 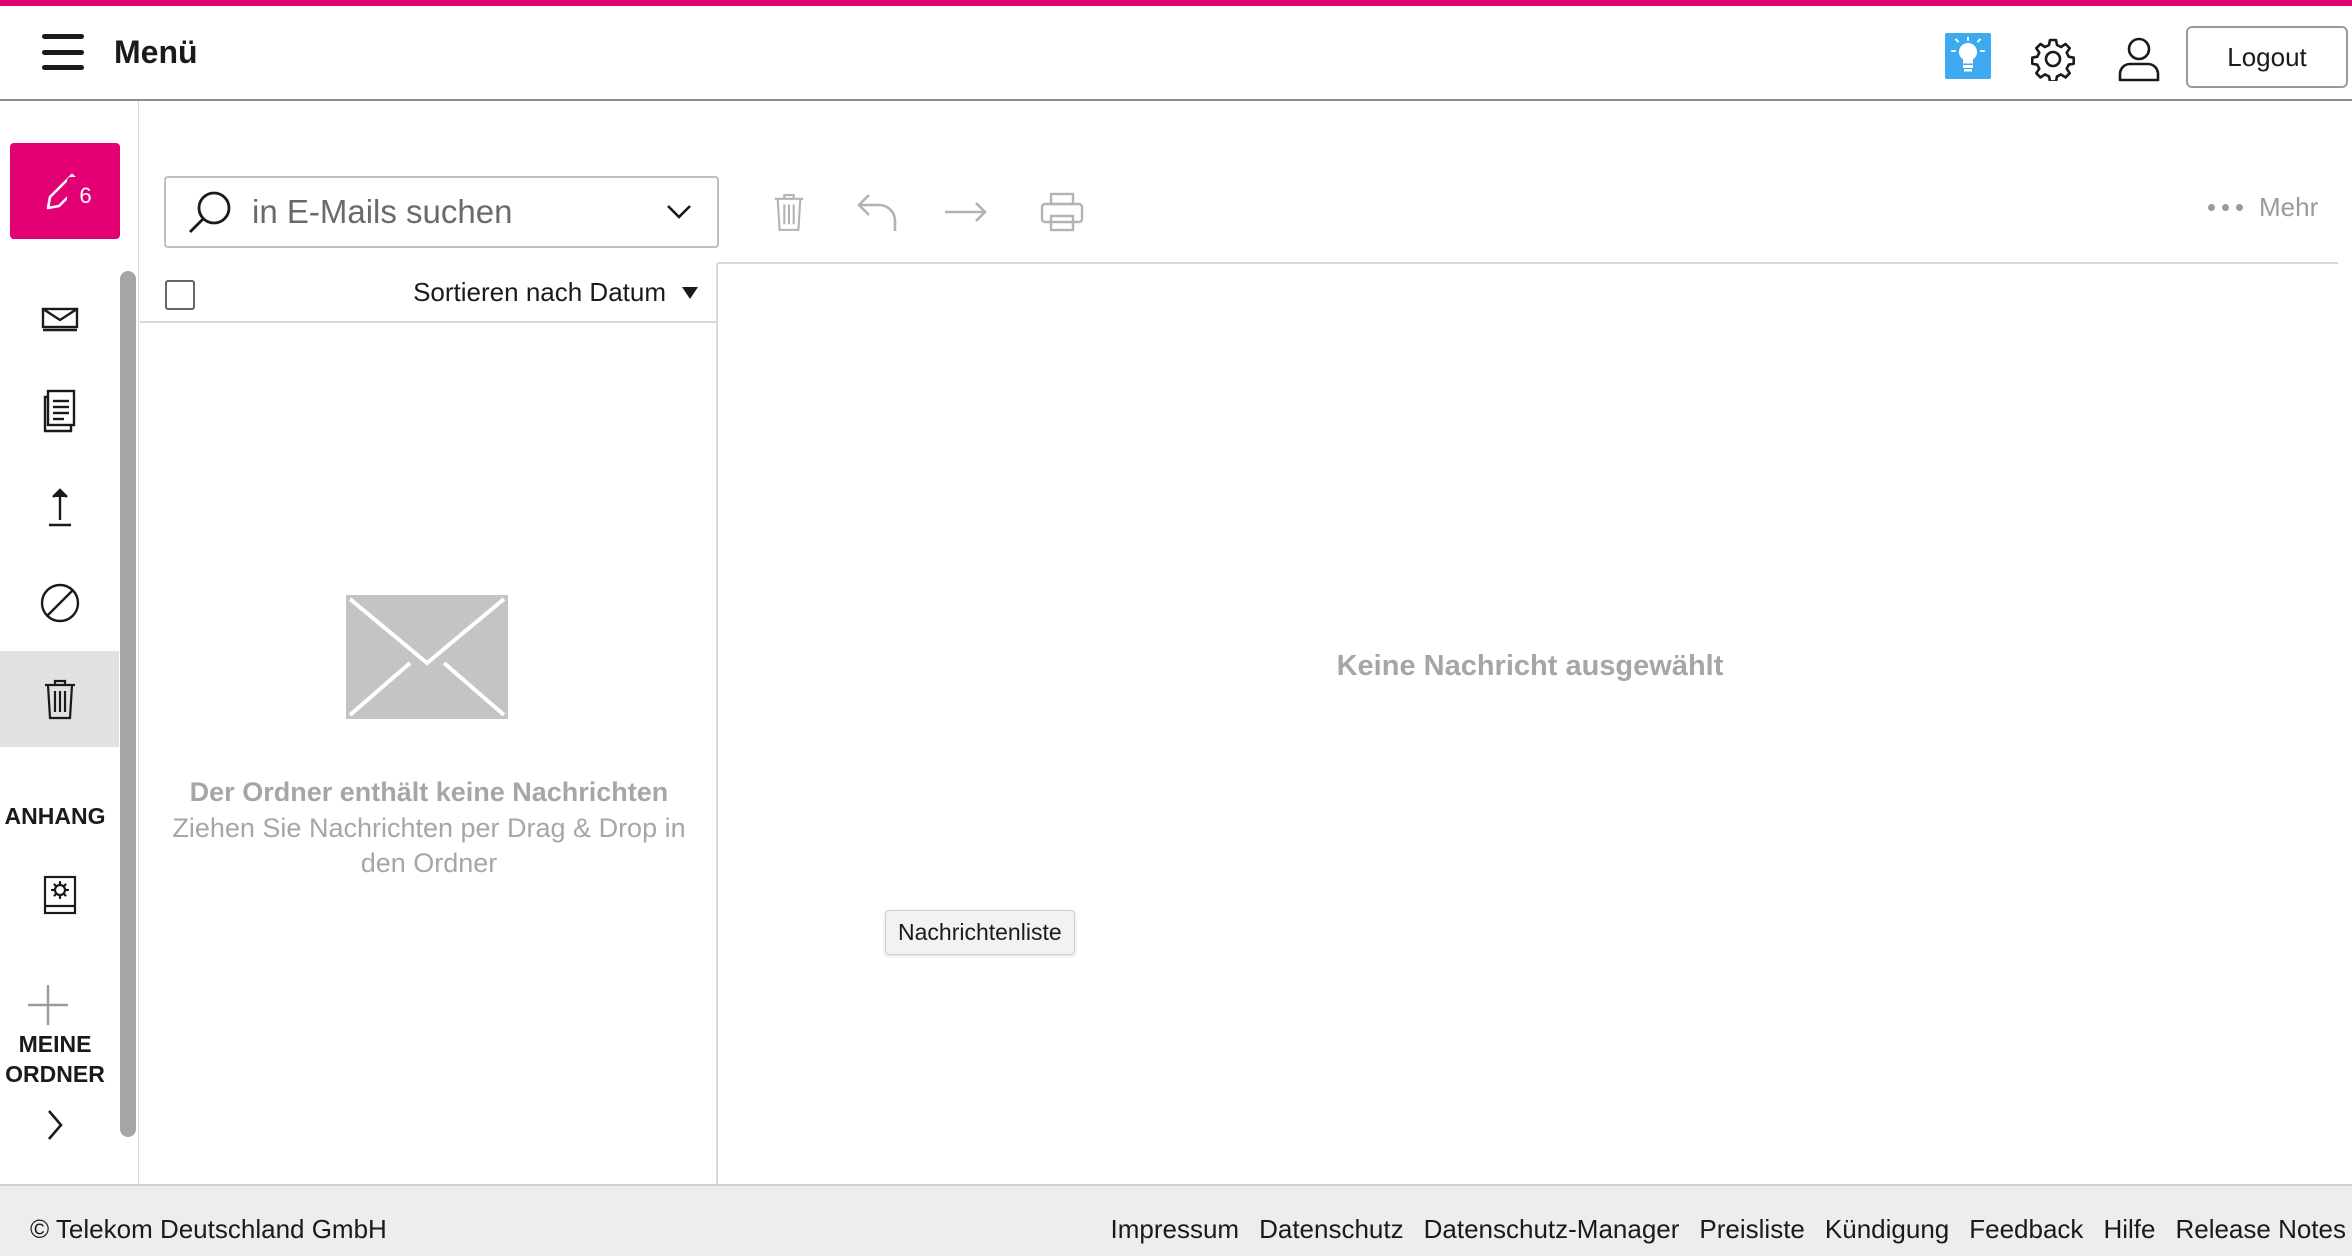 I want to click on empty-folder-title: Der Ordner enthält keine Nachrichten, so click(x=429, y=792).